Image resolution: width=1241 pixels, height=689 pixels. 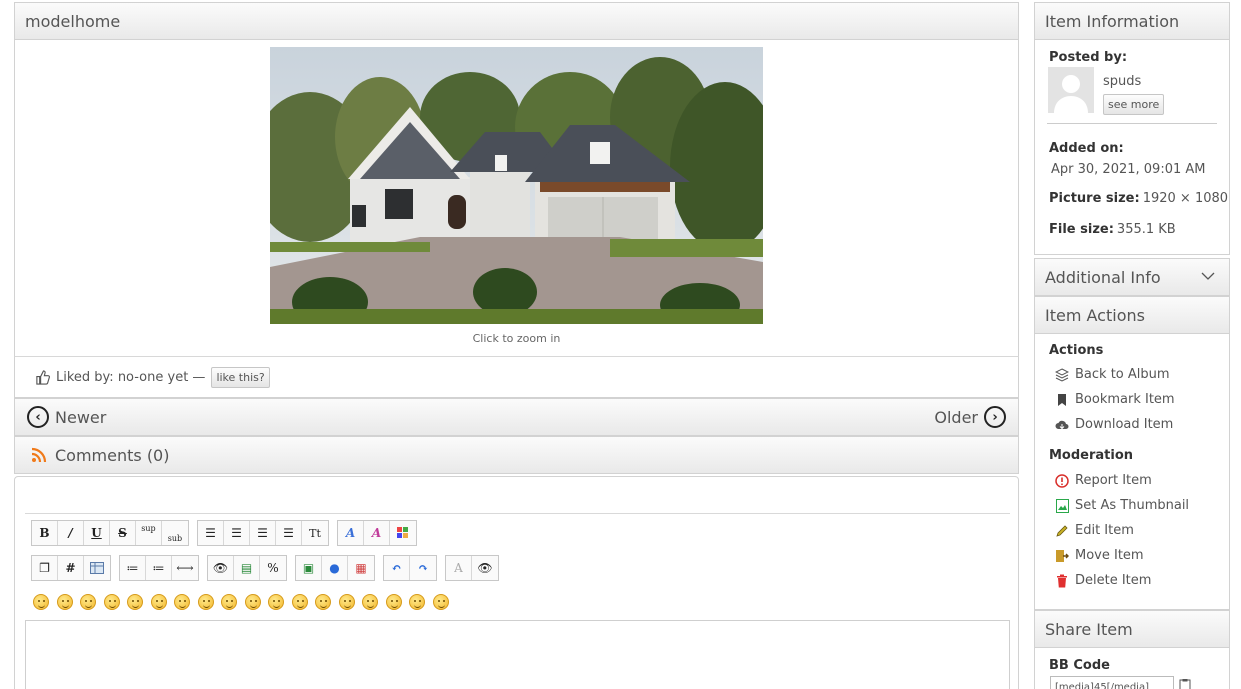 What do you see at coordinates (397, 568) in the screenshot?
I see `undo-icon: ↶` at bounding box center [397, 568].